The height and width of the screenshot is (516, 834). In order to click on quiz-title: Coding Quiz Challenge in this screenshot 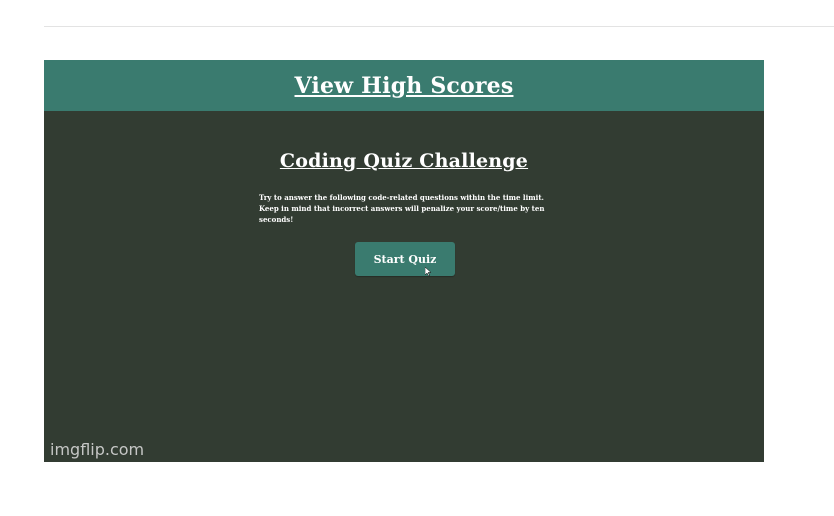, I will do `click(404, 161)`.